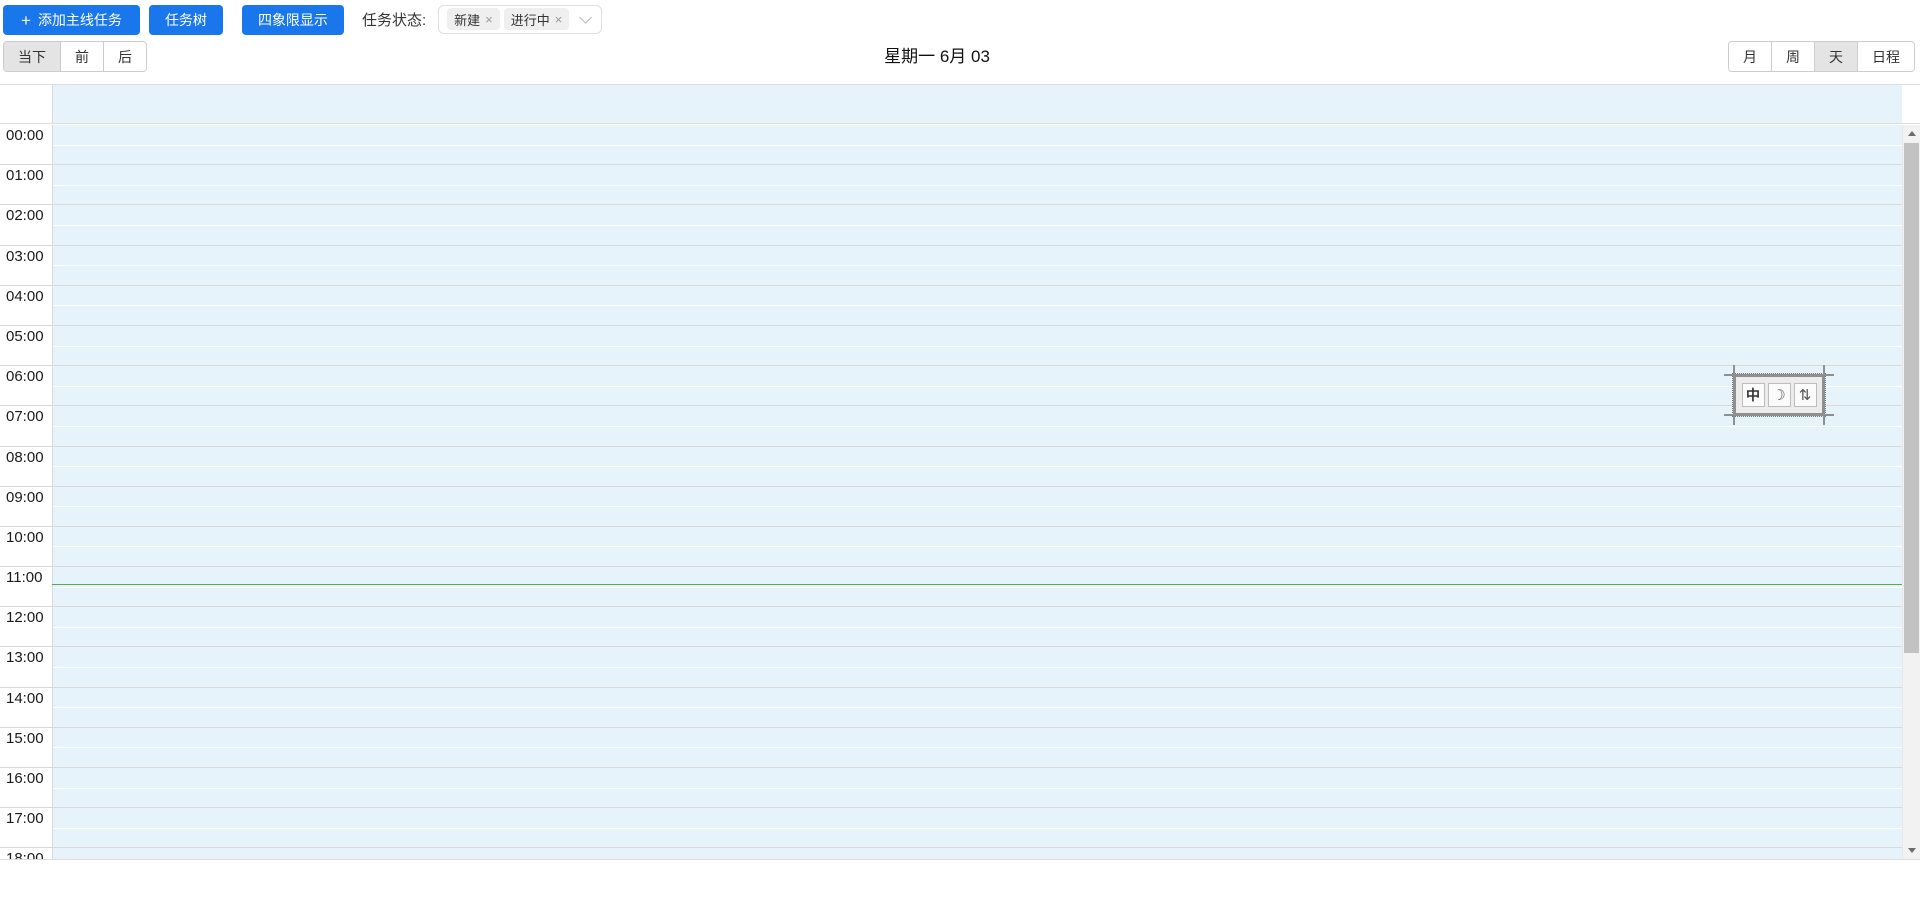  I want to click on scrollbar-thumb, so click(1911, 398).